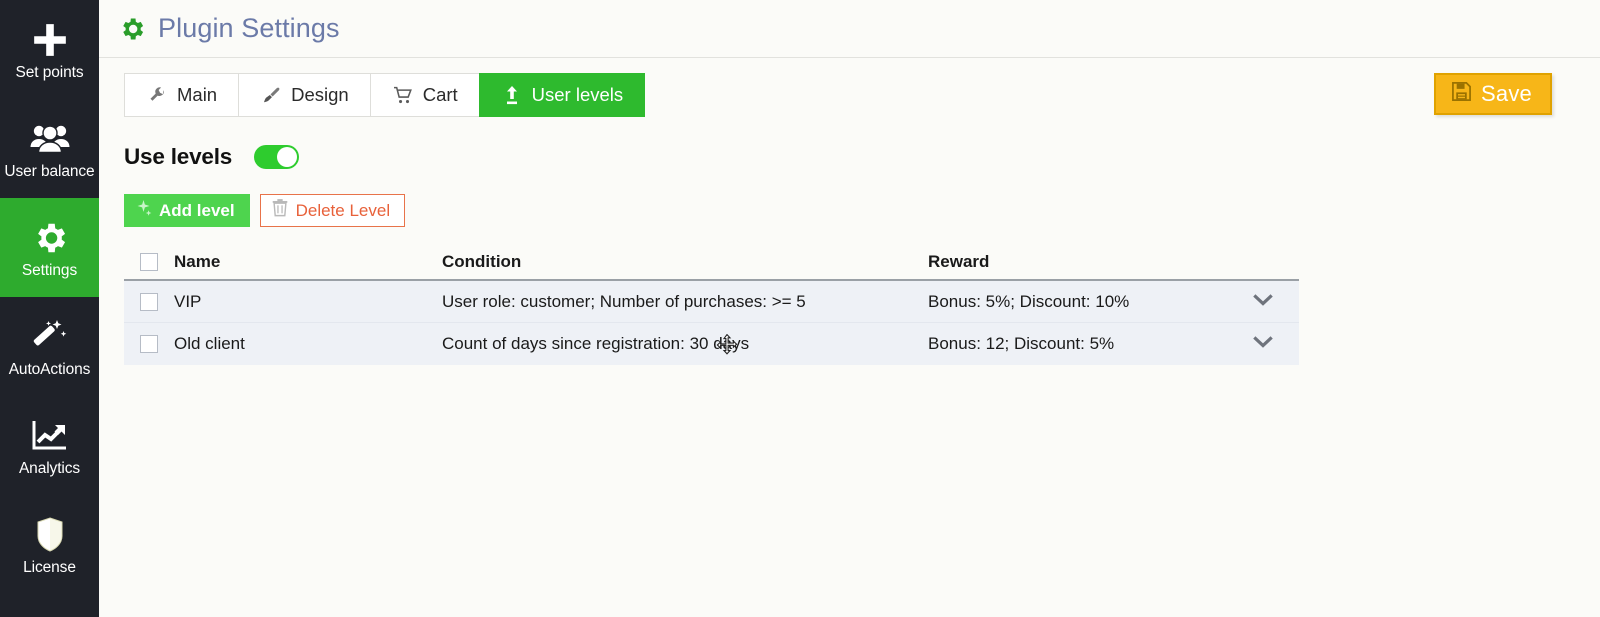 This screenshot has width=1600, height=617. Describe the element at coordinates (197, 94) in the screenshot. I see `tab-label: Main` at that location.